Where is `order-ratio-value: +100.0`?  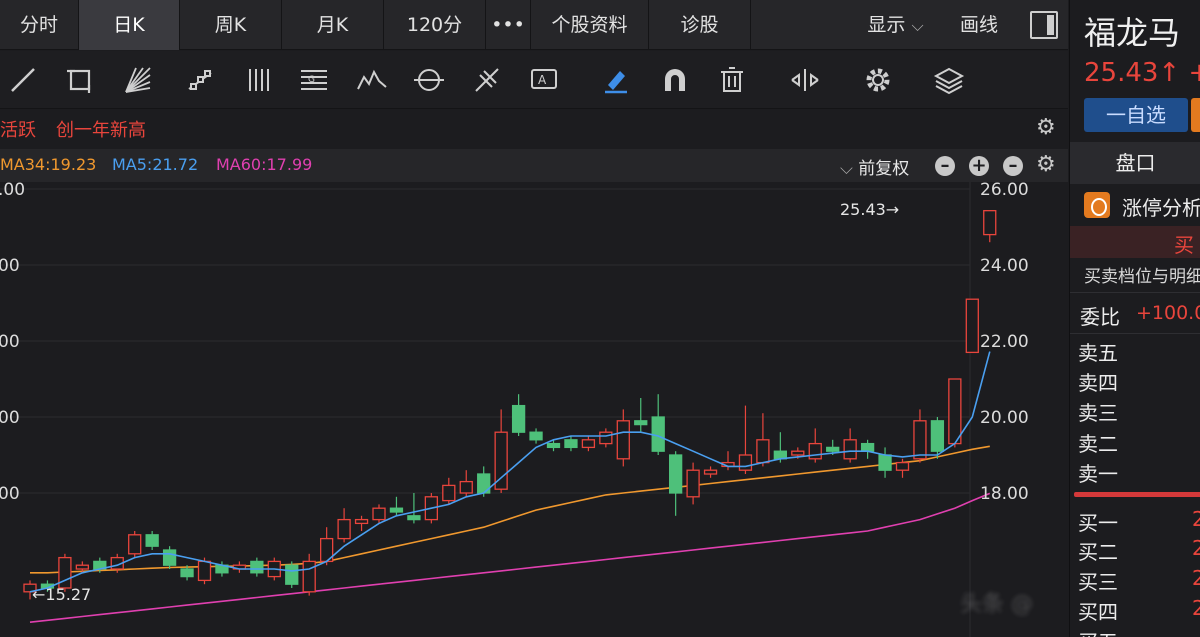 order-ratio-value: +100.0 is located at coordinates (1168, 313).